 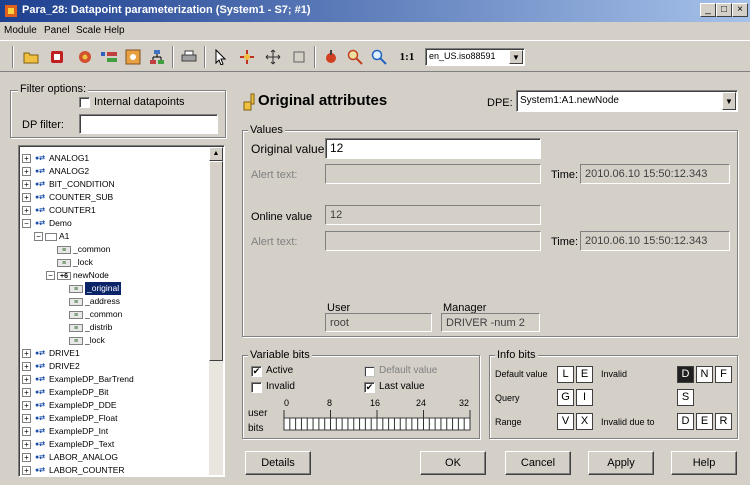 What do you see at coordinates (287, 403) in the screenshot?
I see `ruler-tick-label: 0` at bounding box center [287, 403].